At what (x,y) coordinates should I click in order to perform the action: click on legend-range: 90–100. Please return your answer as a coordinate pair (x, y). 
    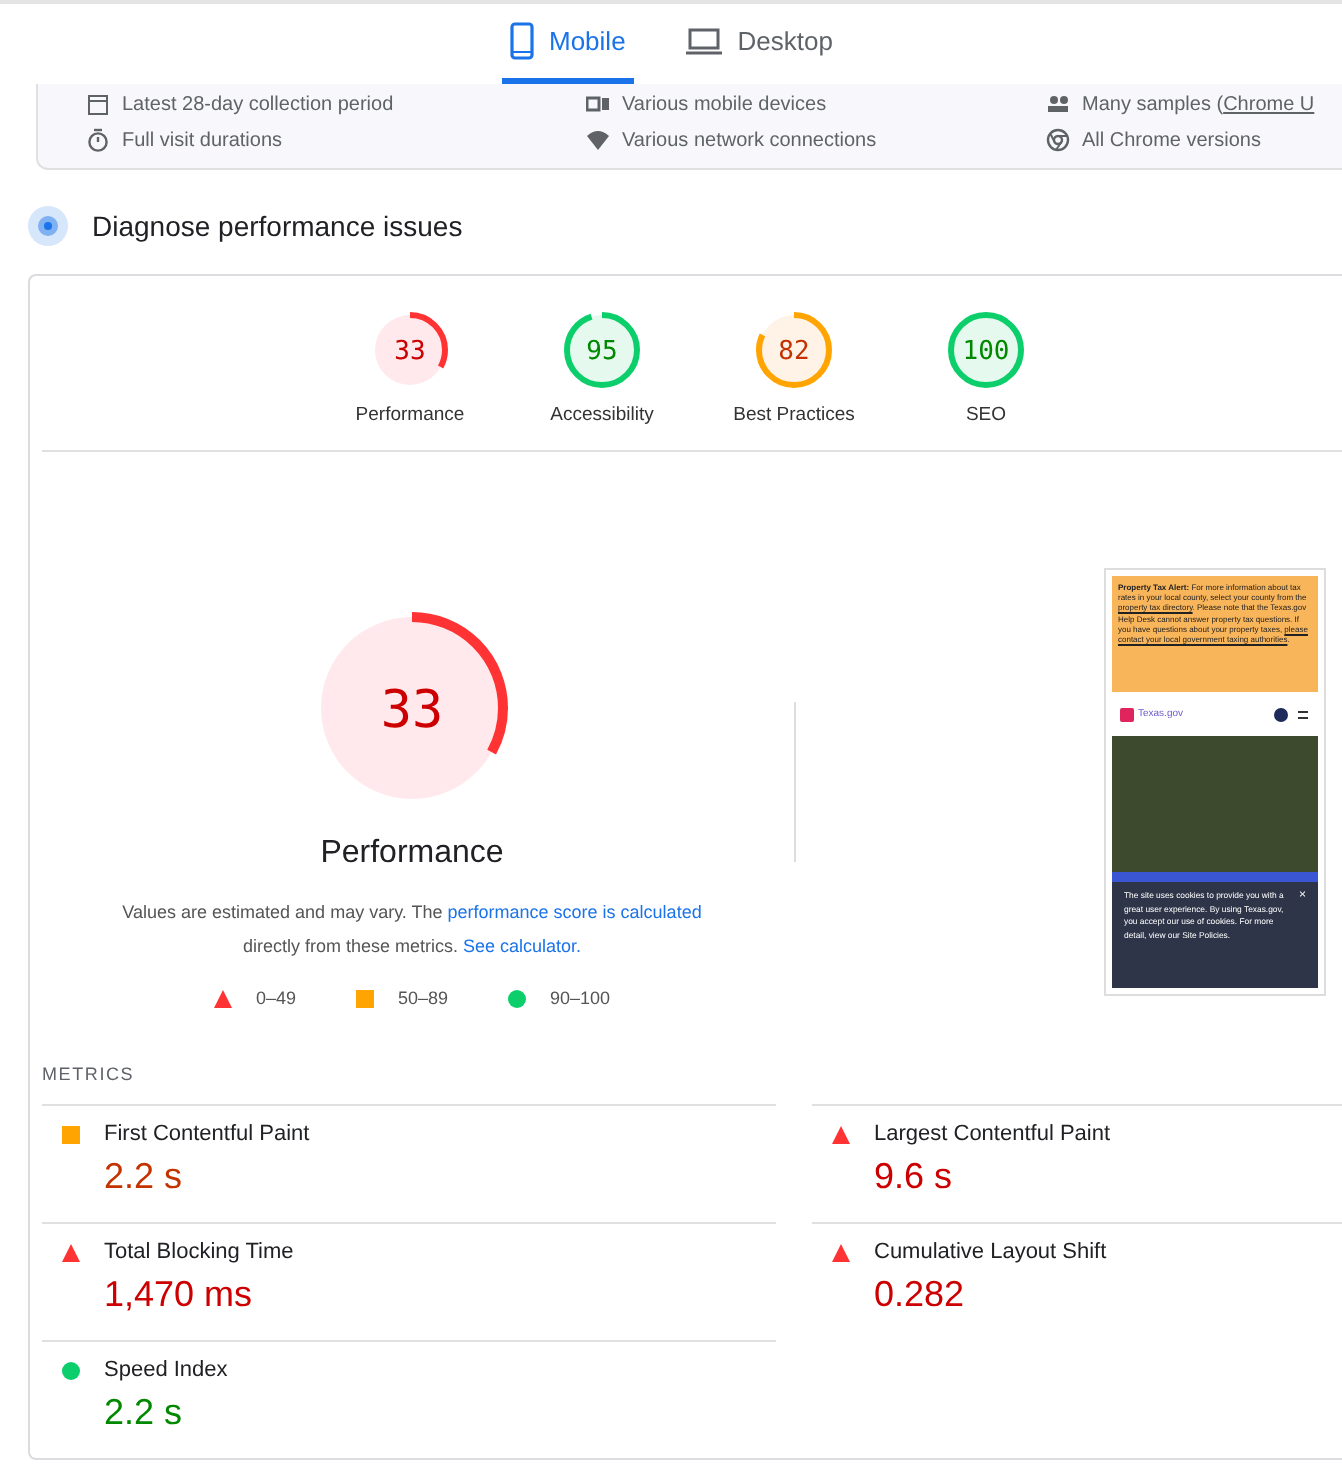
    Looking at the image, I should click on (580, 998).